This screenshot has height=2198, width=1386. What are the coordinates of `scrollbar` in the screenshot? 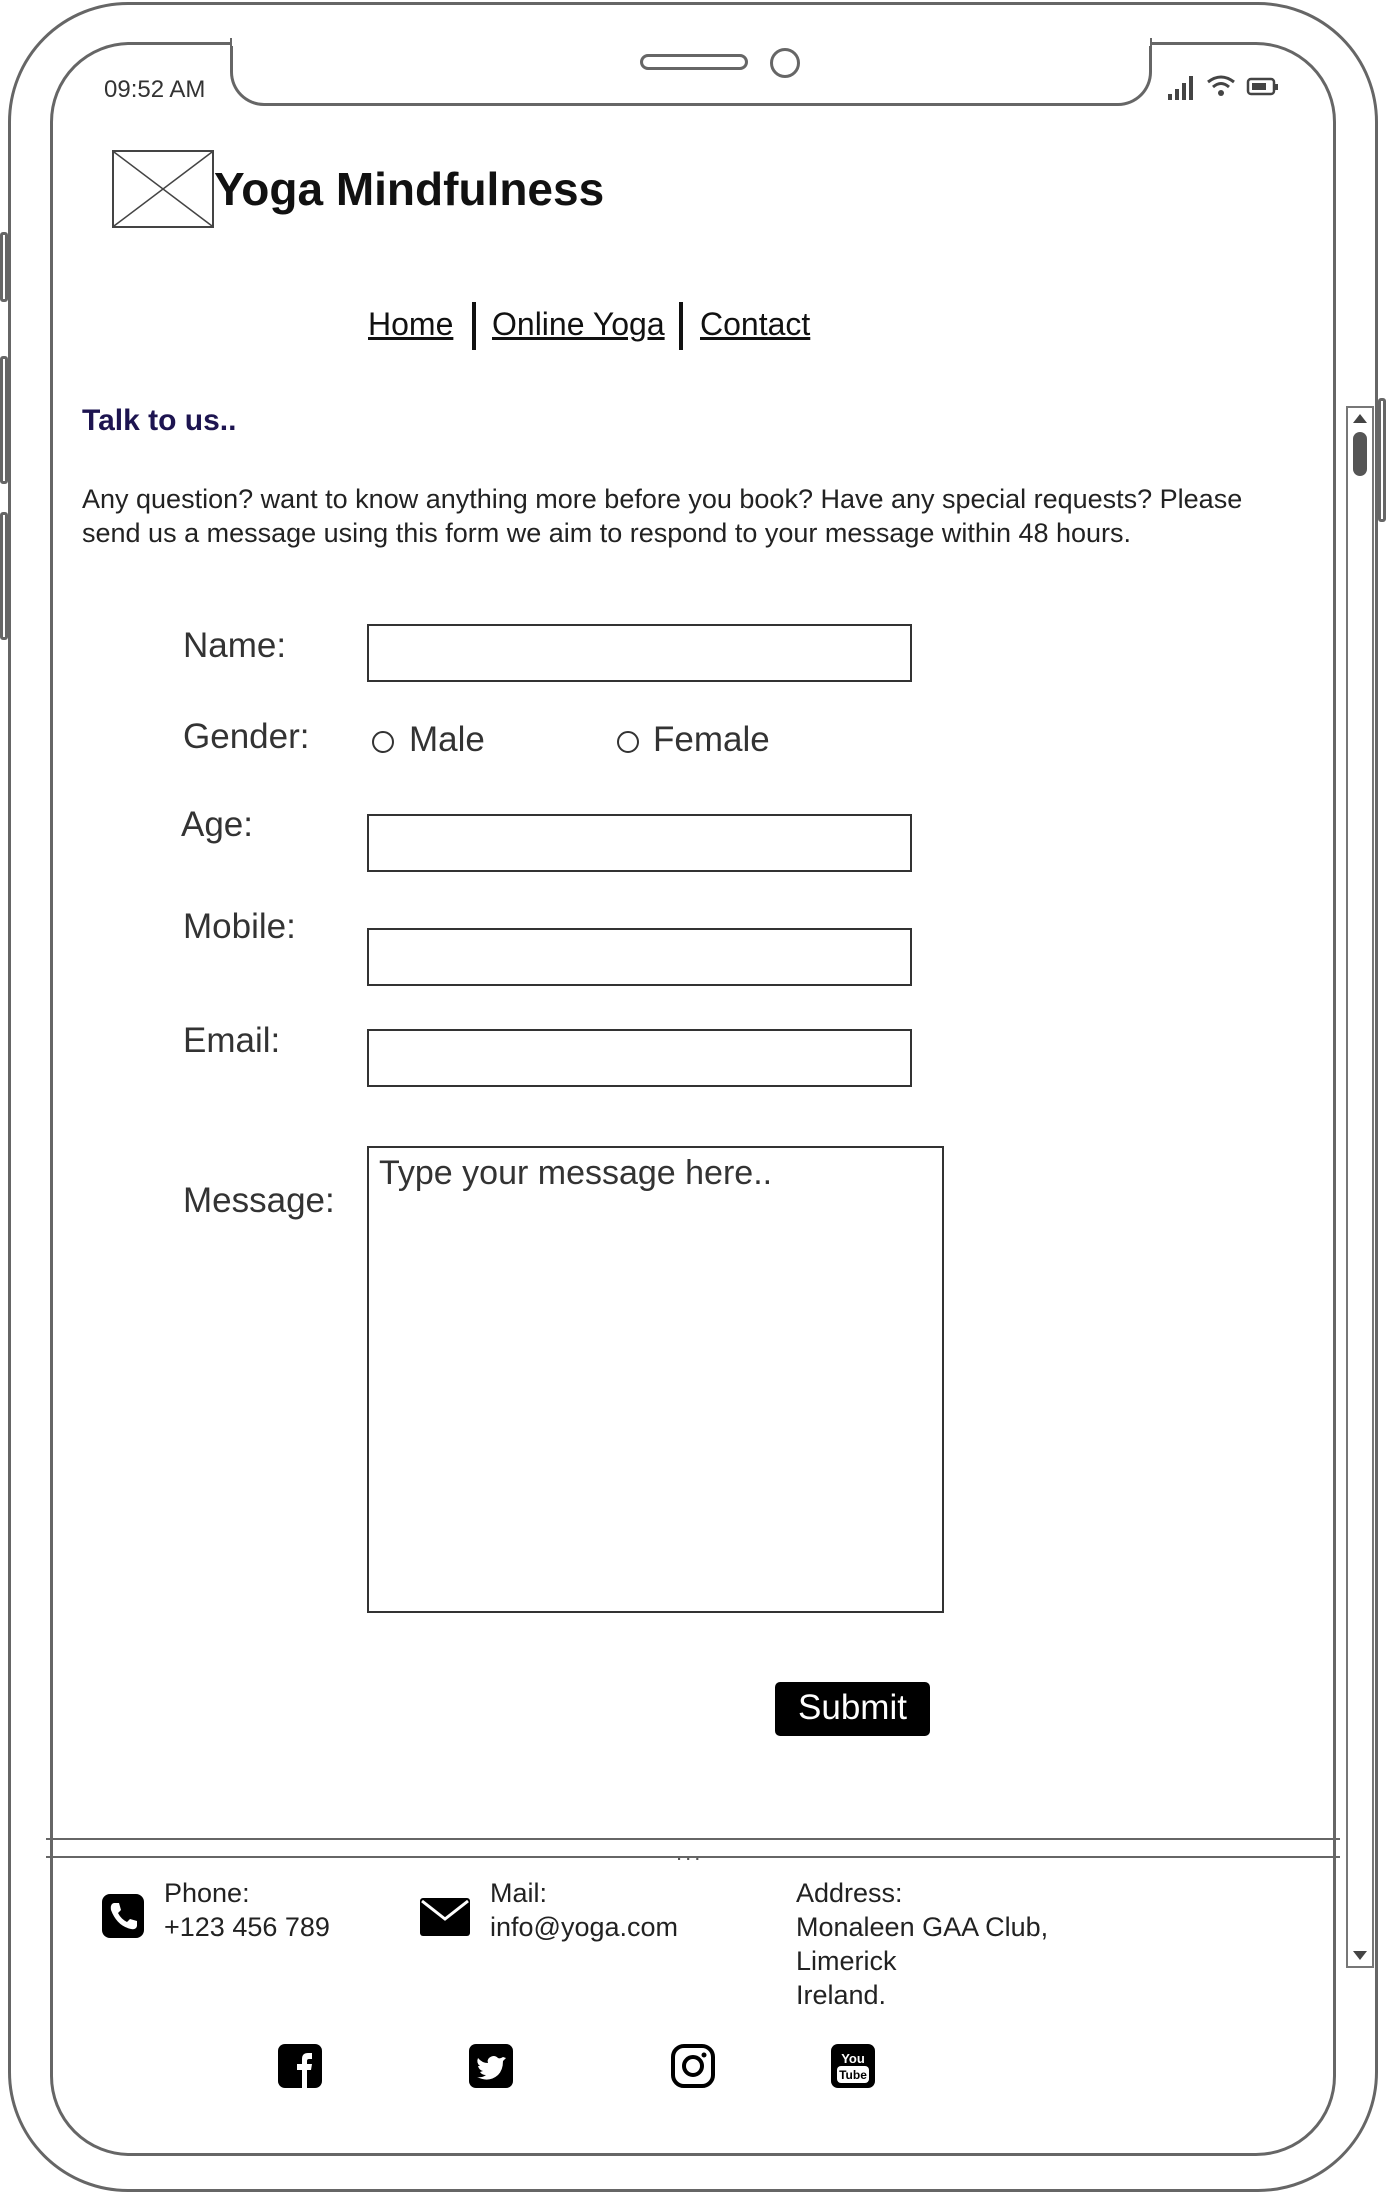 It's located at (1360, 1187).